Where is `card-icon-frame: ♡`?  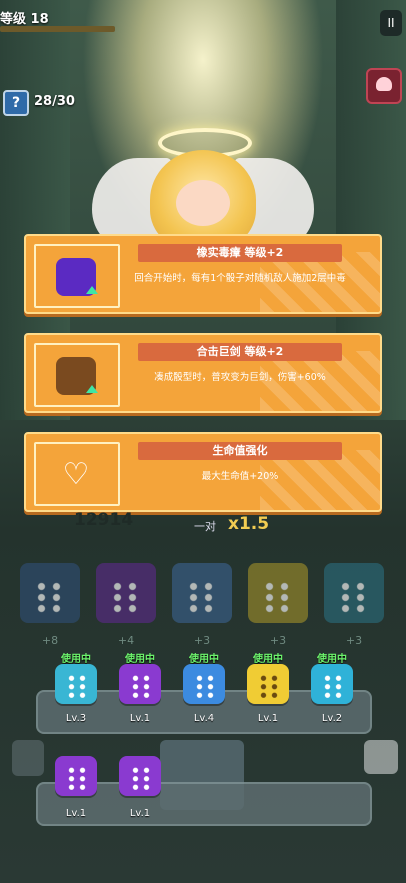
card-icon-frame: ♡ is located at coordinates (77, 474).